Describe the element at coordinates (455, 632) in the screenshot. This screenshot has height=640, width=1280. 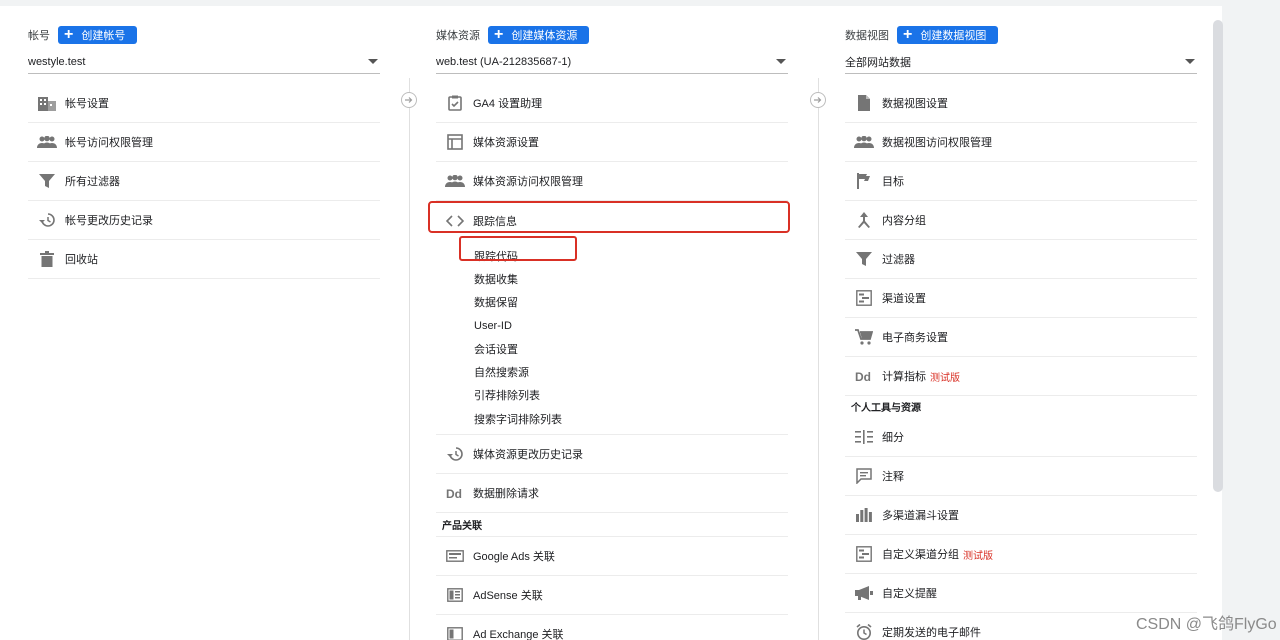
I see `adexchange-icon` at that location.